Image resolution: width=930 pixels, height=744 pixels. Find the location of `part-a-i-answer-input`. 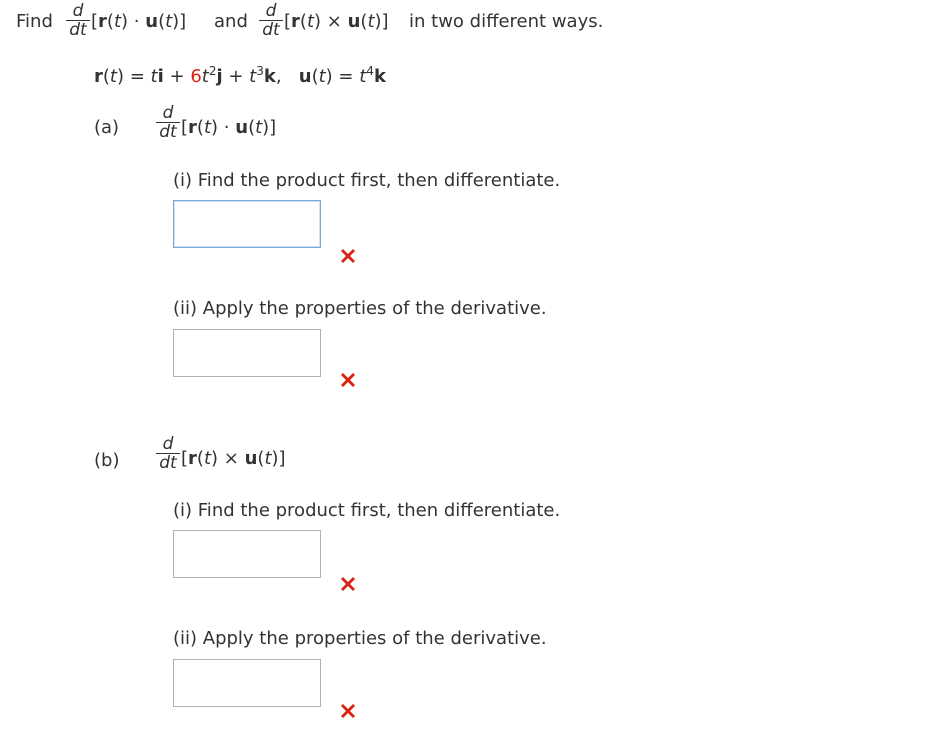

part-a-i-answer-input is located at coordinates (247, 224).